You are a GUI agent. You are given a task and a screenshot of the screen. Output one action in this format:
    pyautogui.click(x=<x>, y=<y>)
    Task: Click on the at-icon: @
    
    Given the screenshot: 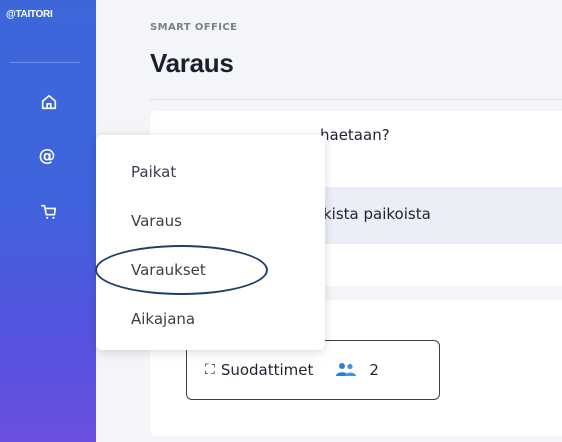 What is the action you would take?
    pyautogui.click(x=47, y=156)
    